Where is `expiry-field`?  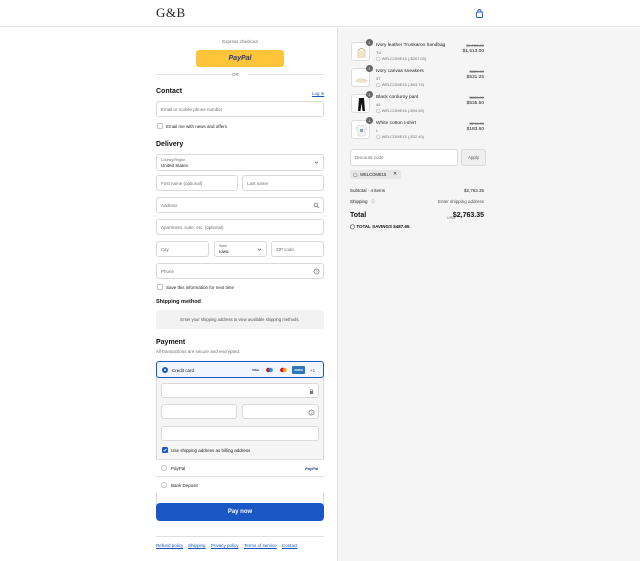
expiry-field is located at coordinates (199, 411).